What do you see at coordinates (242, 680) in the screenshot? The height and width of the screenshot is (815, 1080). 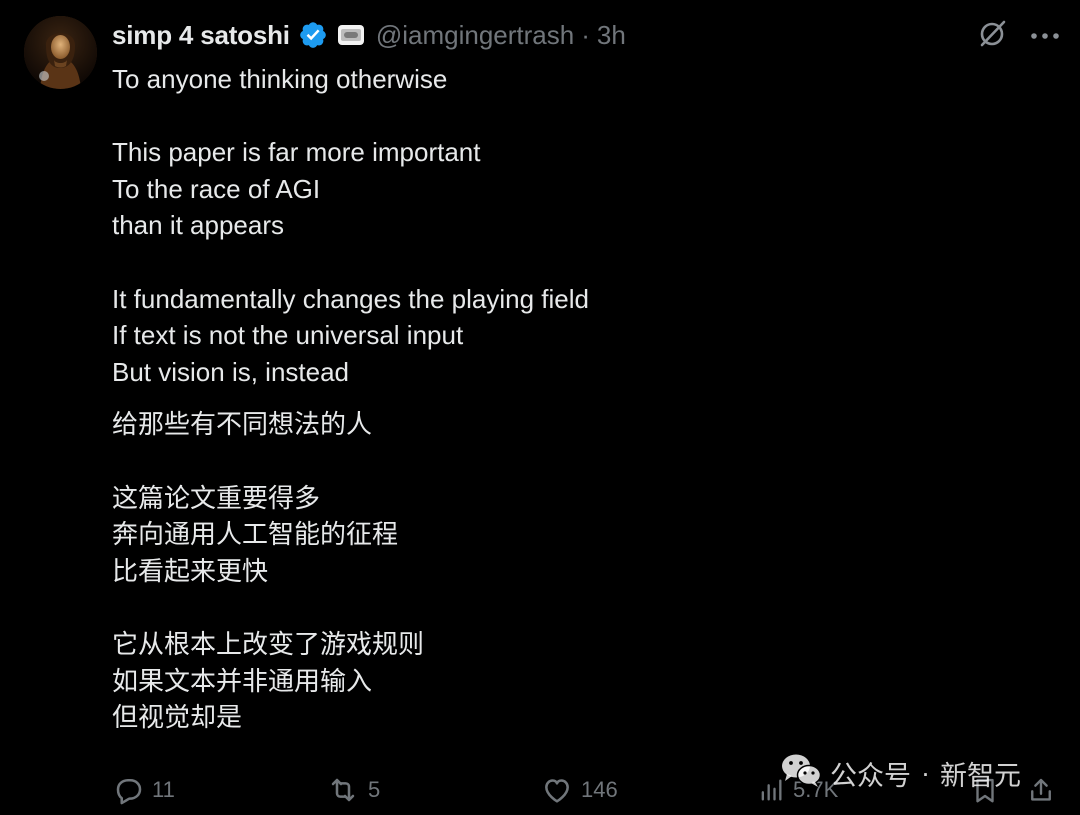 I see `text-line: 如果文本并非通用输入` at bounding box center [242, 680].